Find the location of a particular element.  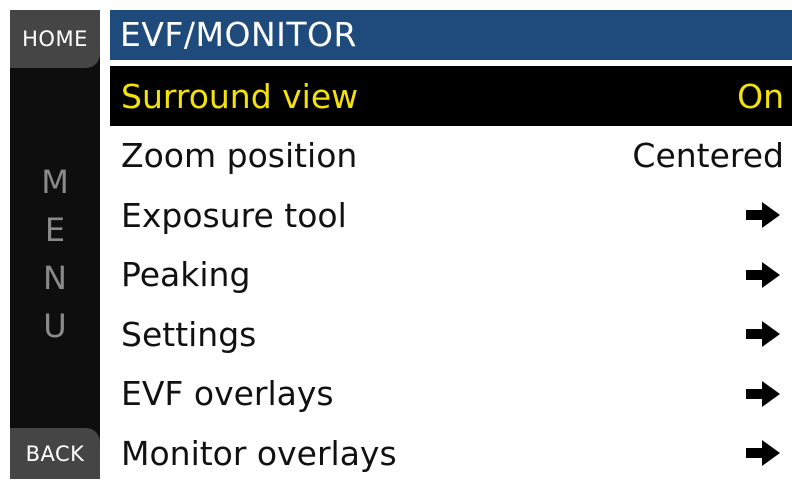

menu-letter-e: E is located at coordinates (55, 230).